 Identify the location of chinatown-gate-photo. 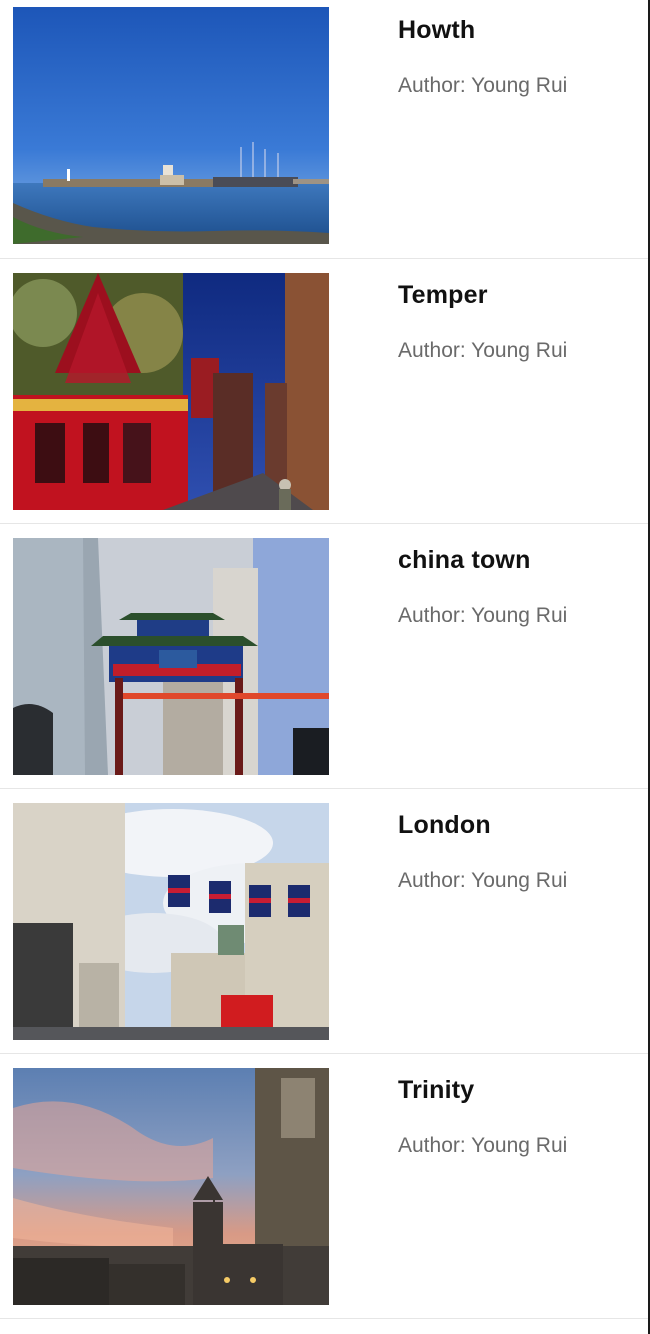
(171, 656).